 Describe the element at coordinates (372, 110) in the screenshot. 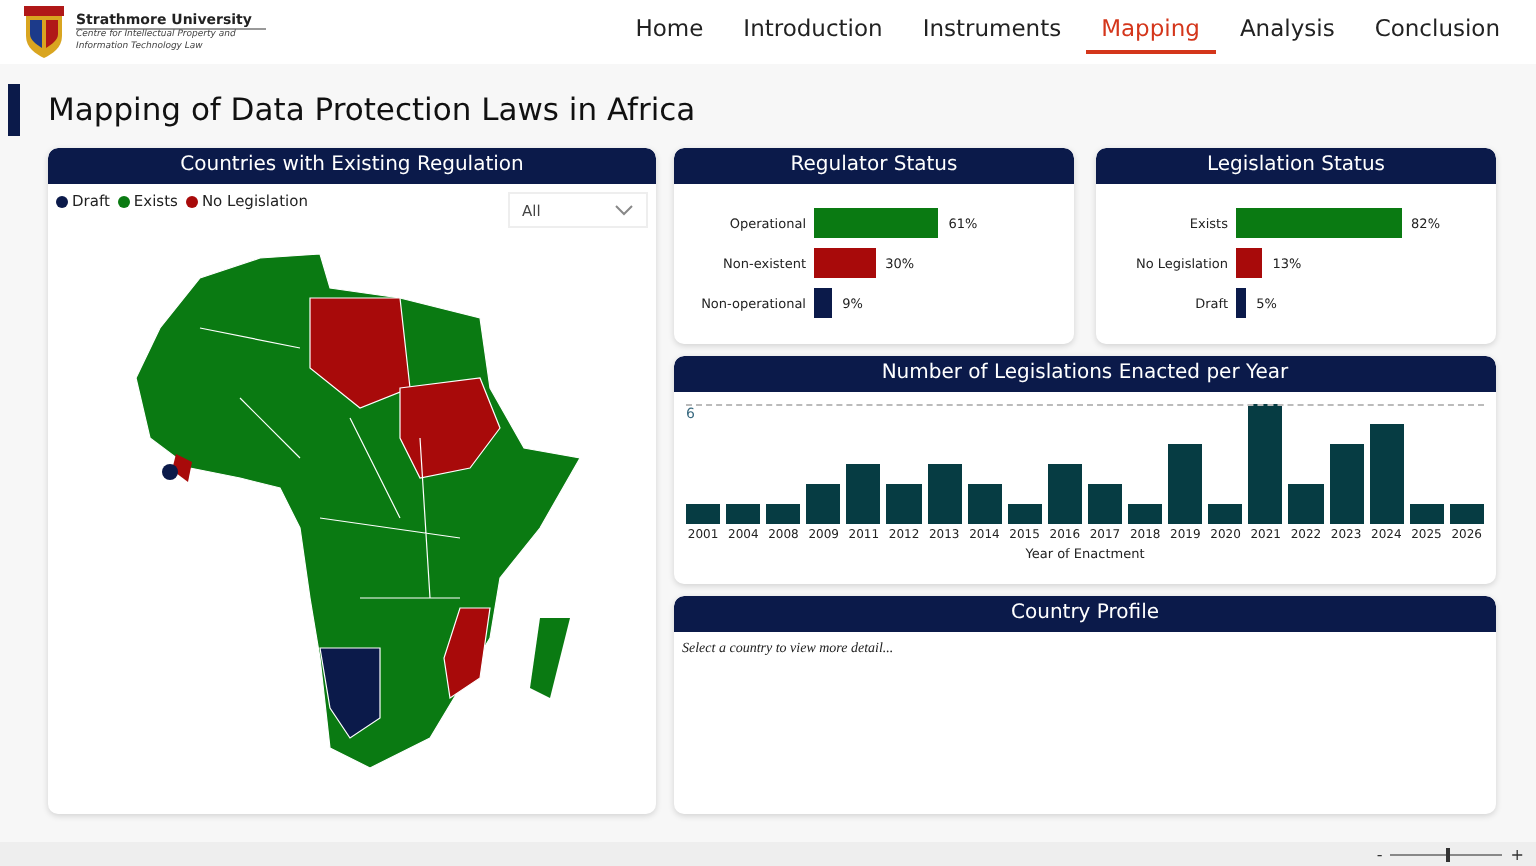

I see `page-title: Mapping of Data Protection Laws in Africa` at that location.